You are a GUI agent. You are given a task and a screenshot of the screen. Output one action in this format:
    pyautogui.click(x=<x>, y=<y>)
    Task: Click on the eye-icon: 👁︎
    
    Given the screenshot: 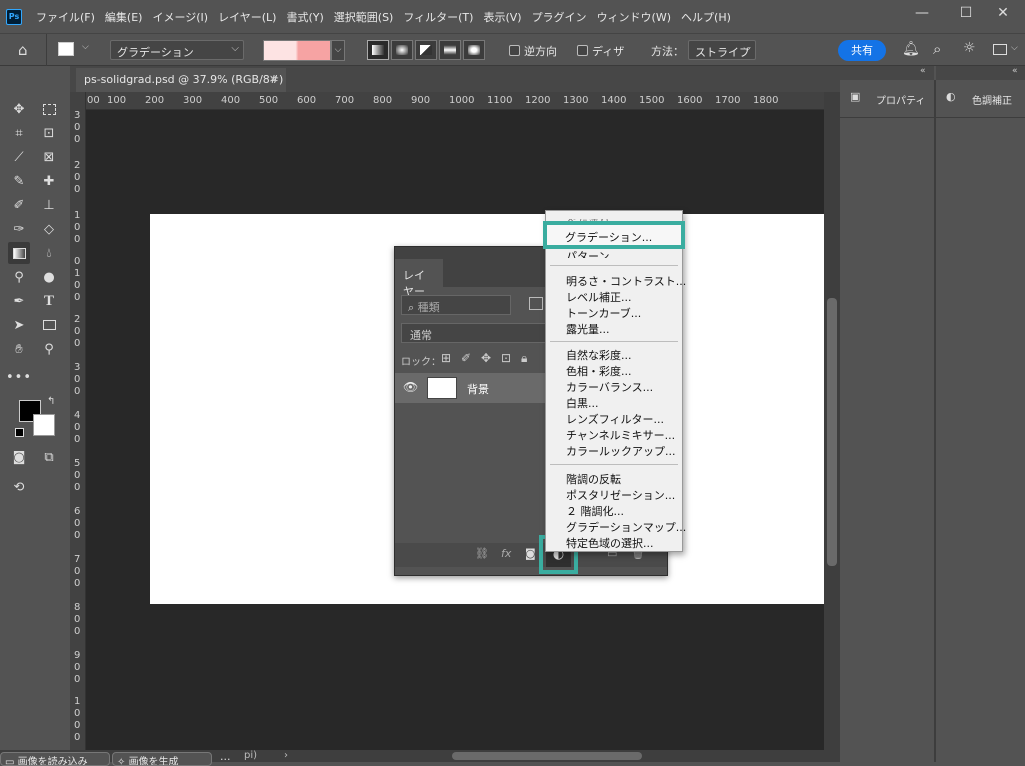 What is the action you would take?
    pyautogui.click(x=410, y=387)
    